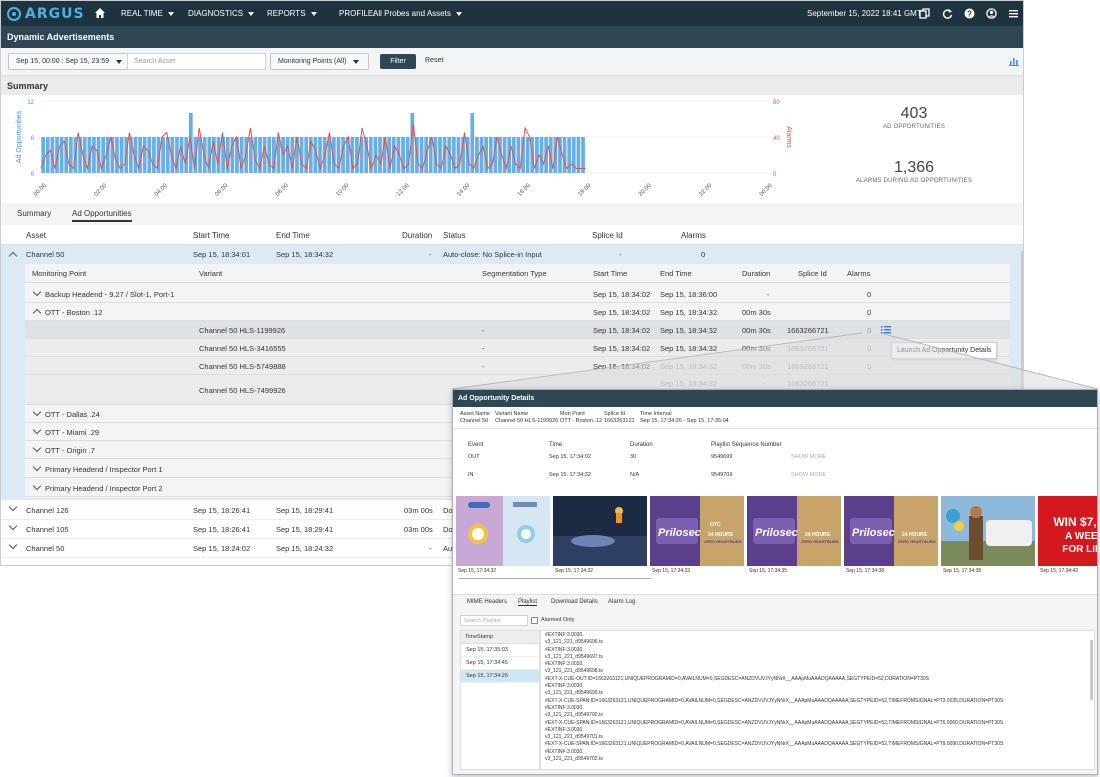 The height and width of the screenshot is (777, 1100). What do you see at coordinates (147, 13) in the screenshot?
I see `nav-realtime: REAL TIME` at bounding box center [147, 13].